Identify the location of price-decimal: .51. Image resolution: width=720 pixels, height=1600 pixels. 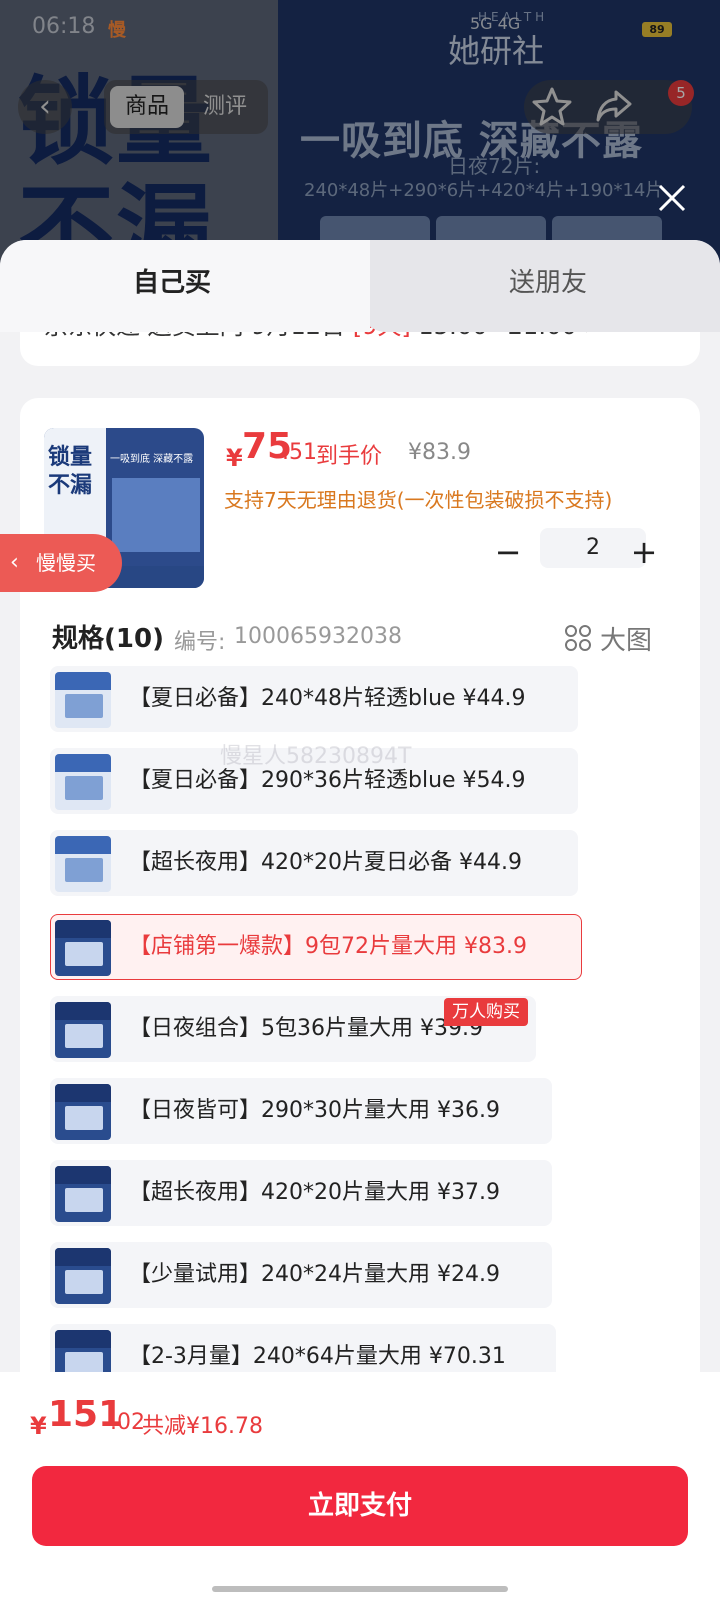
(299, 452).